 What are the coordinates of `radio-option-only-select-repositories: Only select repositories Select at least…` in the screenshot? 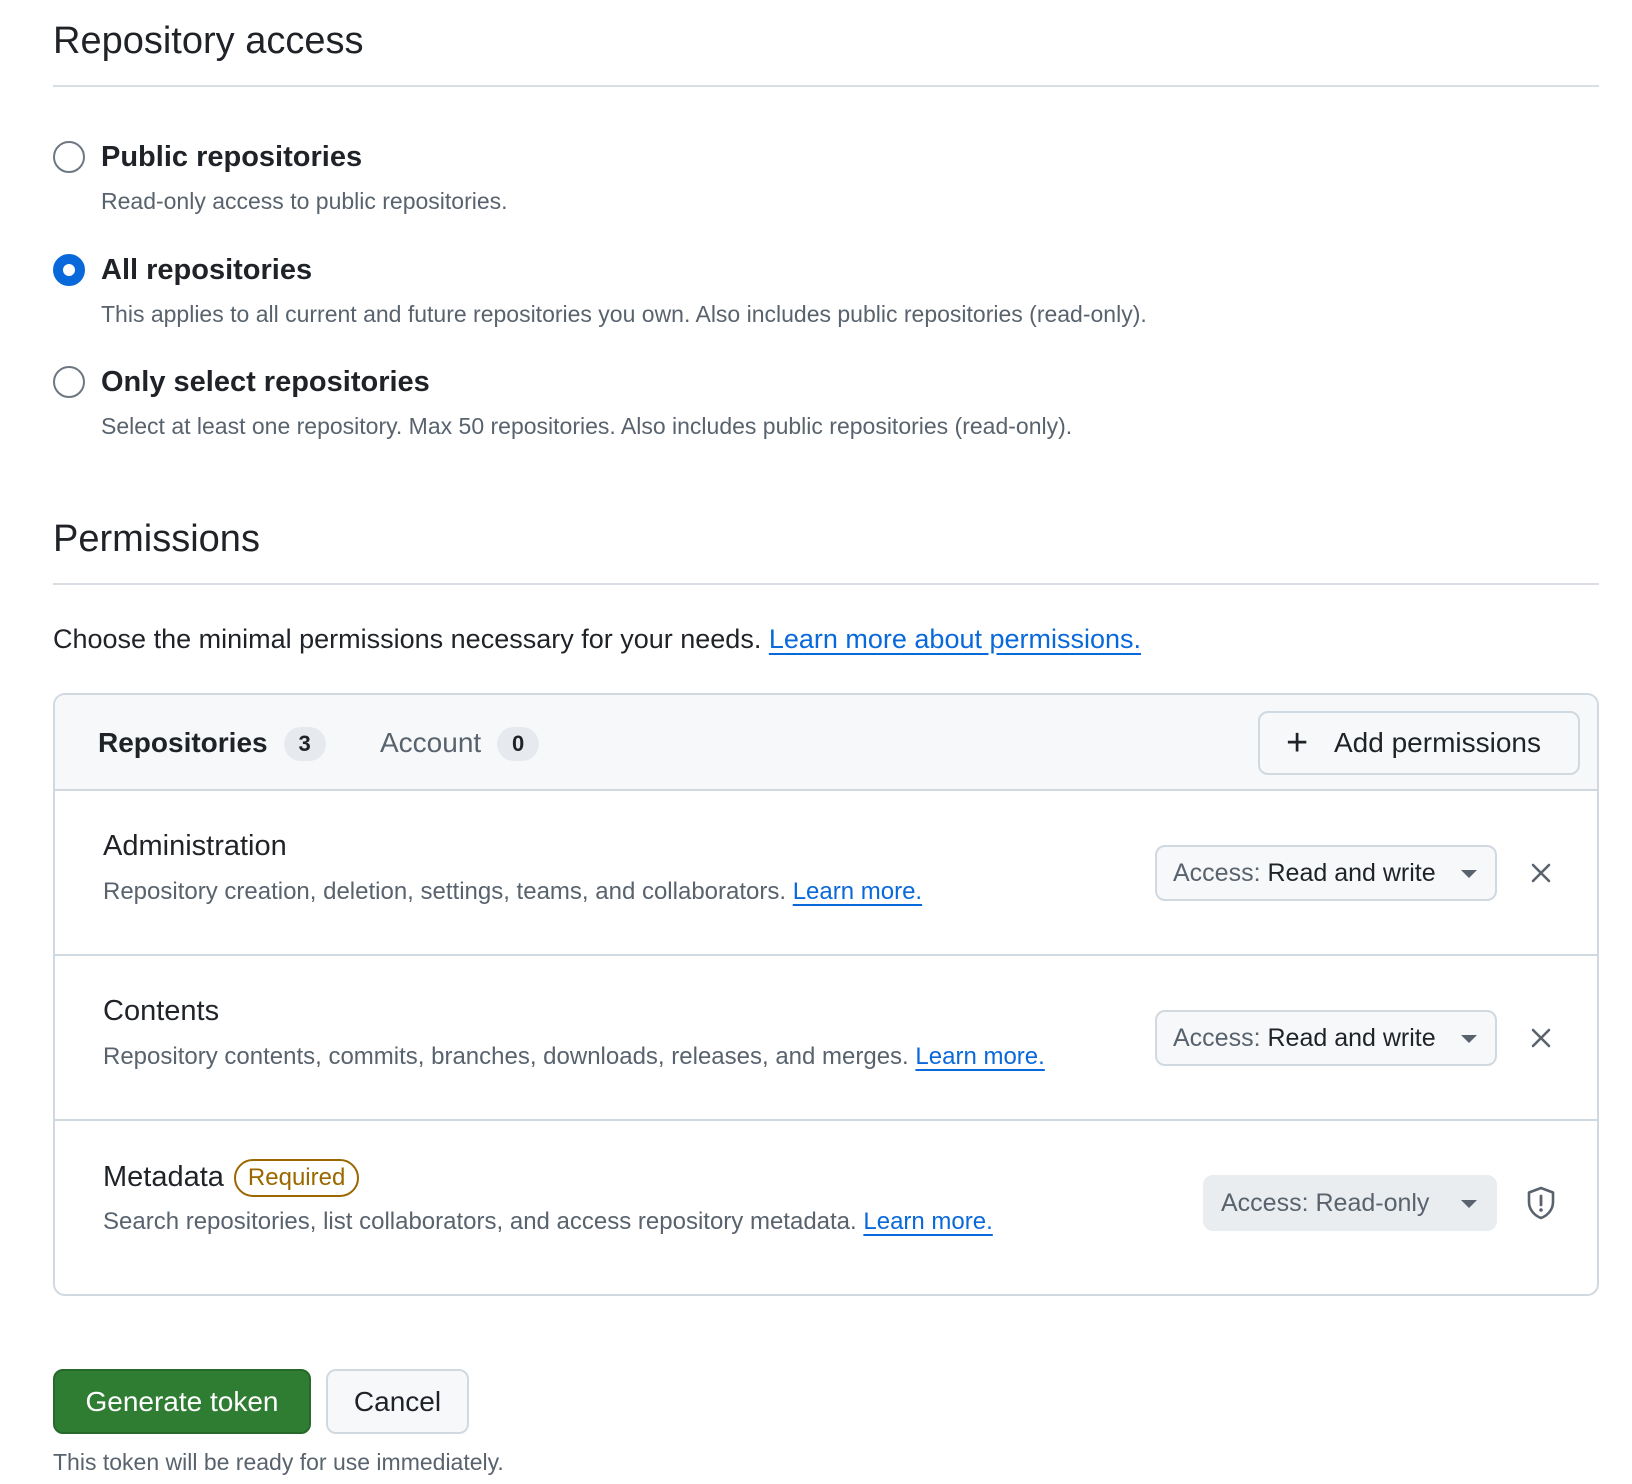 It's located at (753, 406).